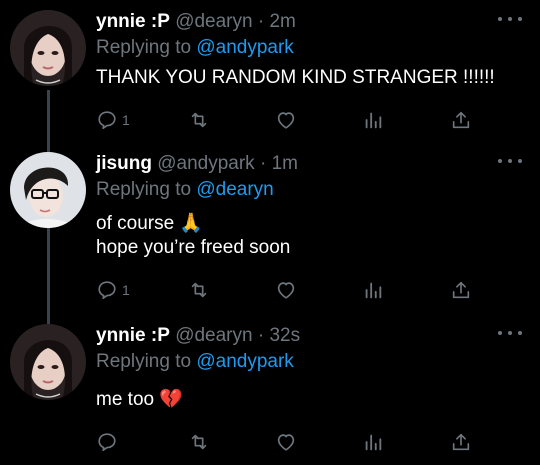  Describe the element at coordinates (284, 335) in the screenshot. I see `timestamp: 32s` at that location.